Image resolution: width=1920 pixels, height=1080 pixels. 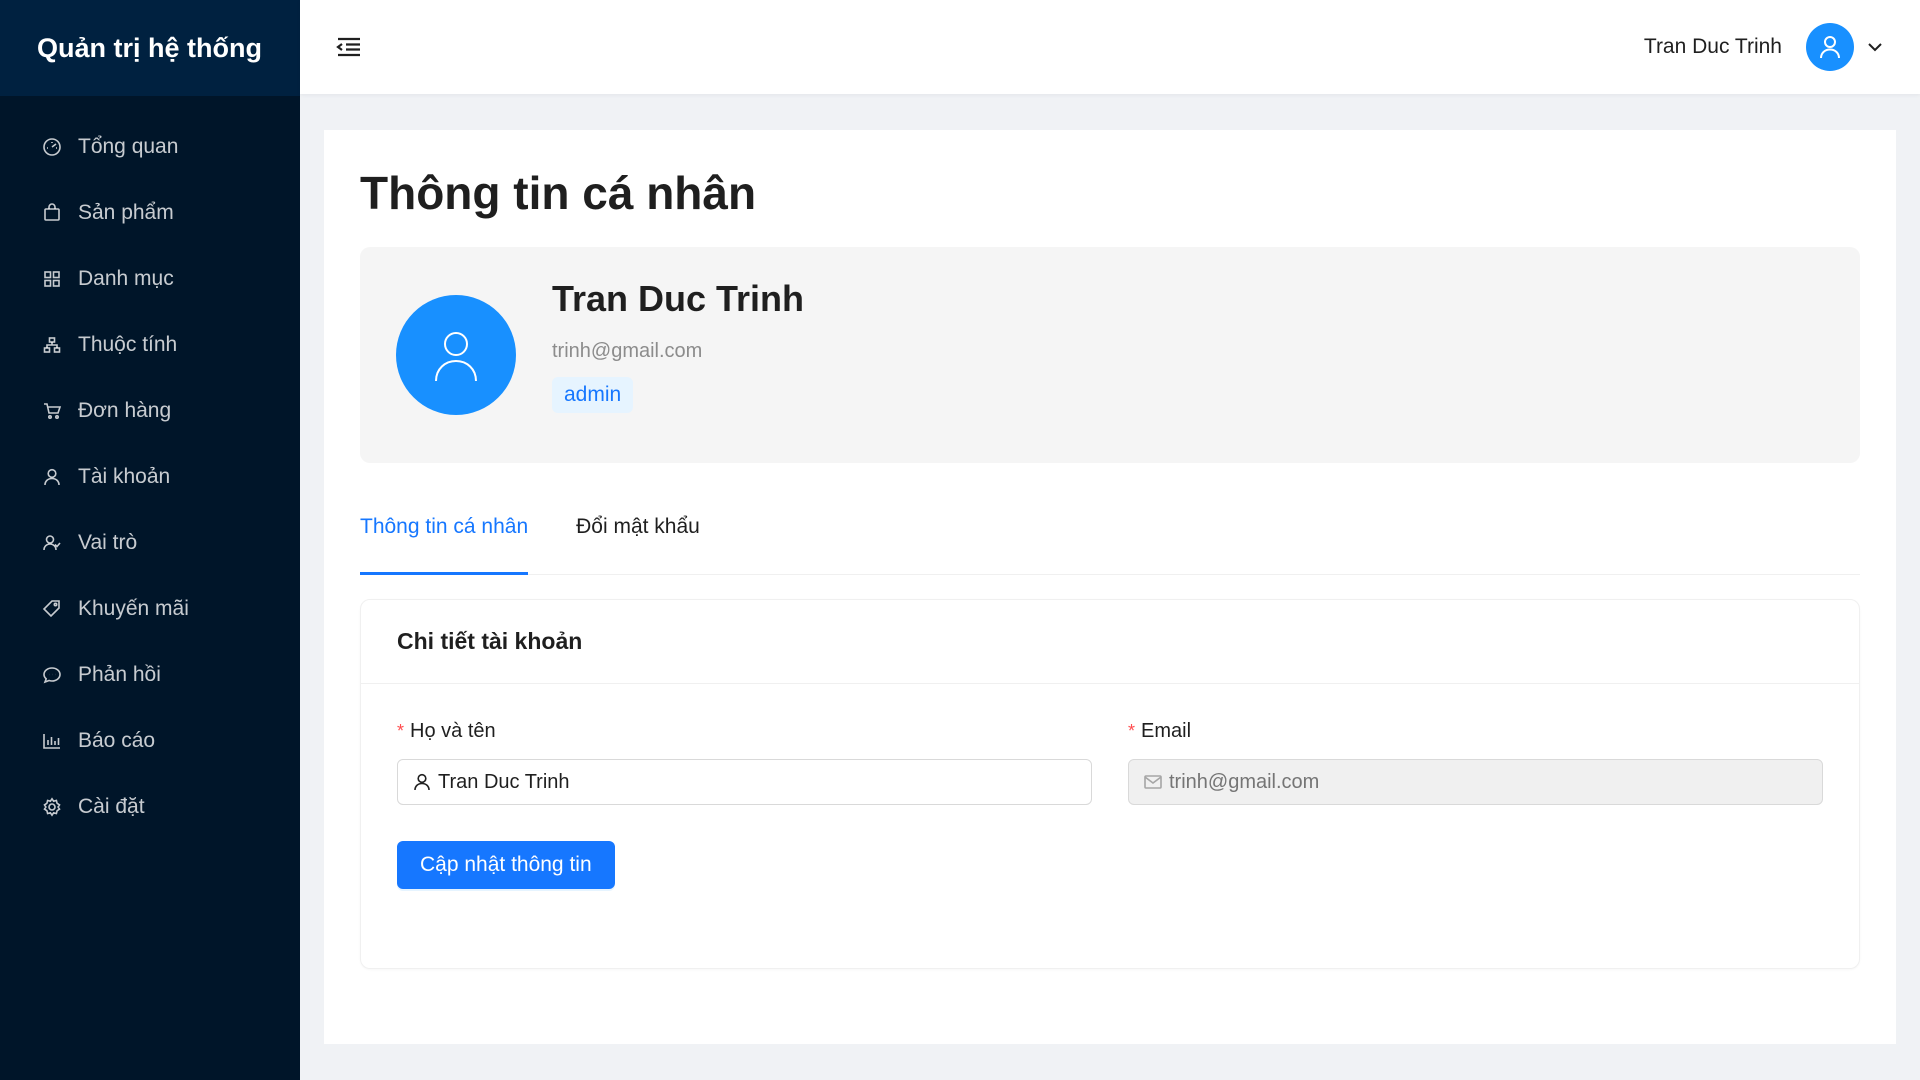 I want to click on sidebar-item-tai-khoan: Tài khoản, so click(x=150, y=477).